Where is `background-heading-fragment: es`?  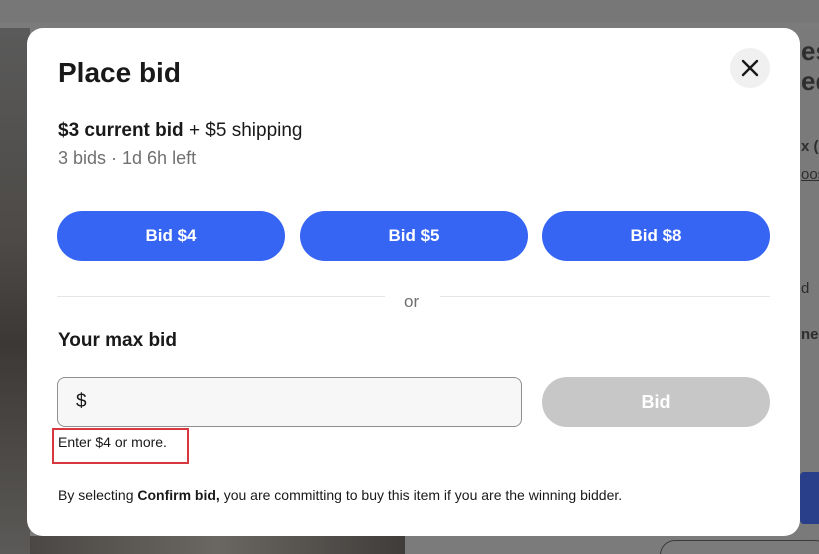 background-heading-fragment: es is located at coordinates (810, 51).